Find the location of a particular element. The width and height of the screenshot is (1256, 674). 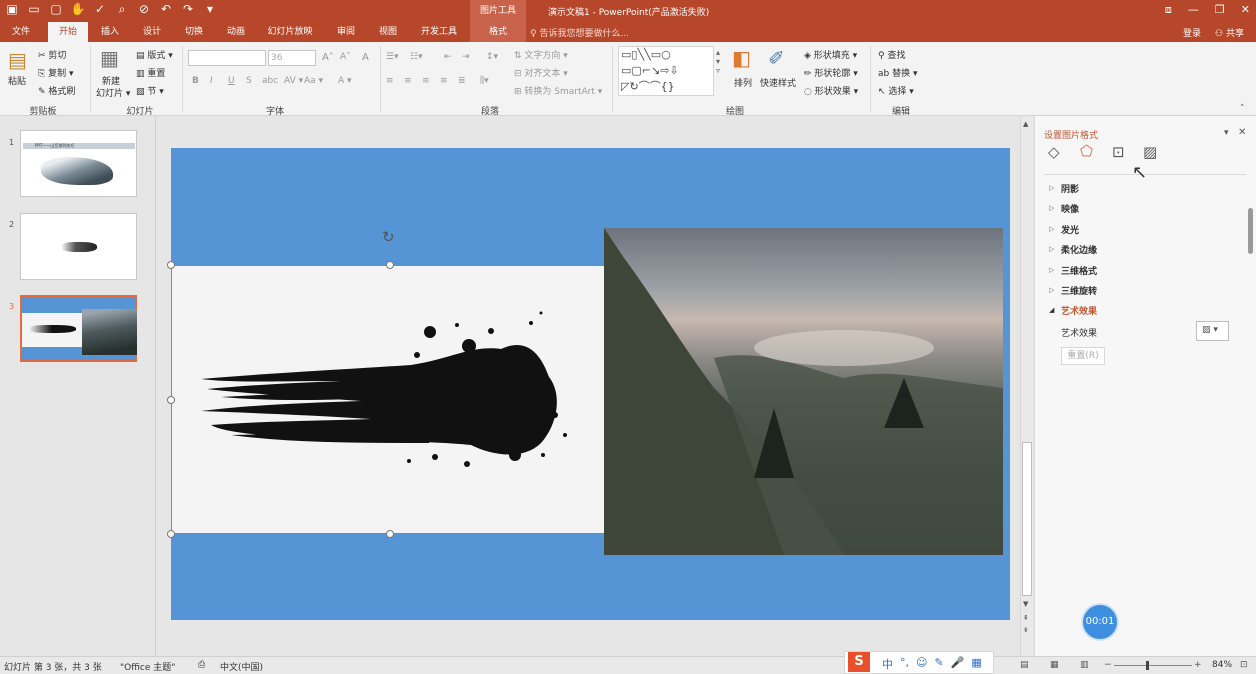

share-button: ⚇ 共享 is located at coordinates (1229, 32).